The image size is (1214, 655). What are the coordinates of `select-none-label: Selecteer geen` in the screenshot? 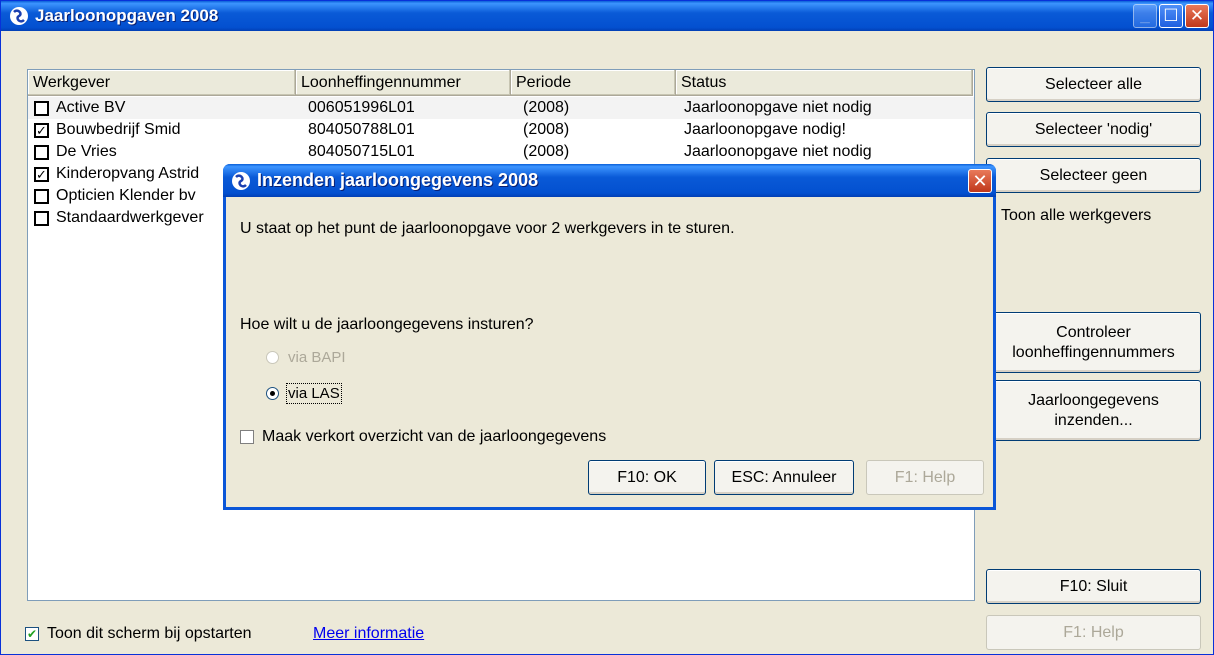 It's located at (1093, 175).